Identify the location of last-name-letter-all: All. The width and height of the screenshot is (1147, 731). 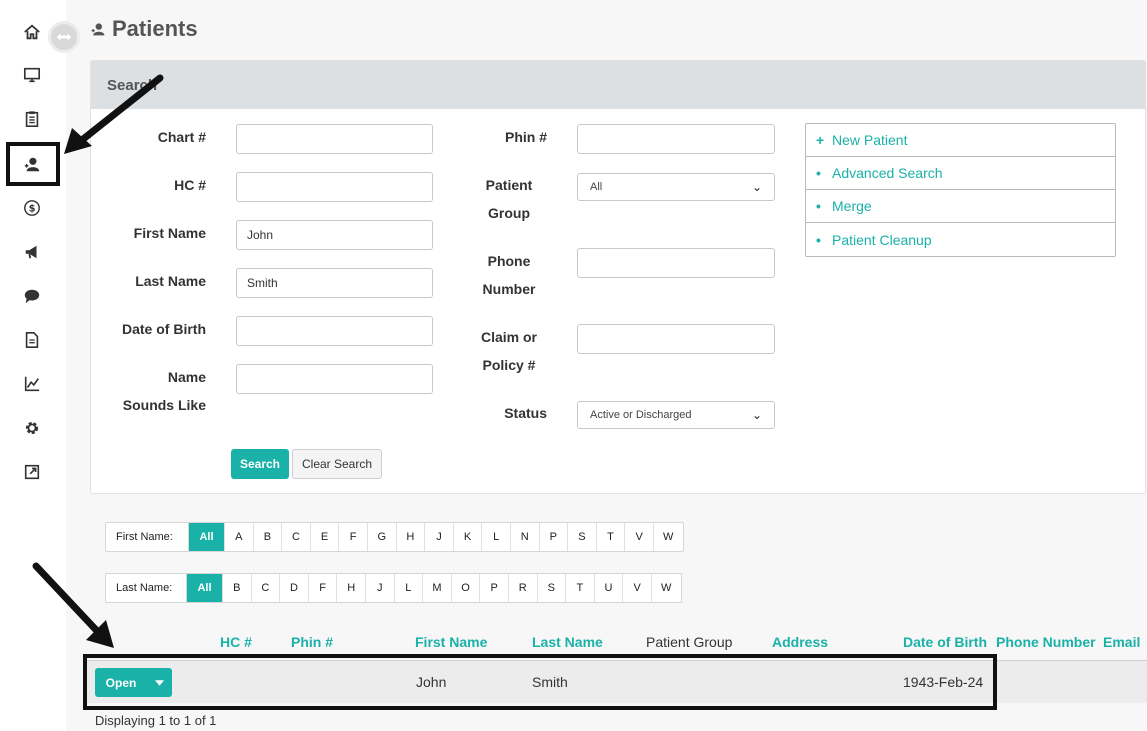
(205, 588).